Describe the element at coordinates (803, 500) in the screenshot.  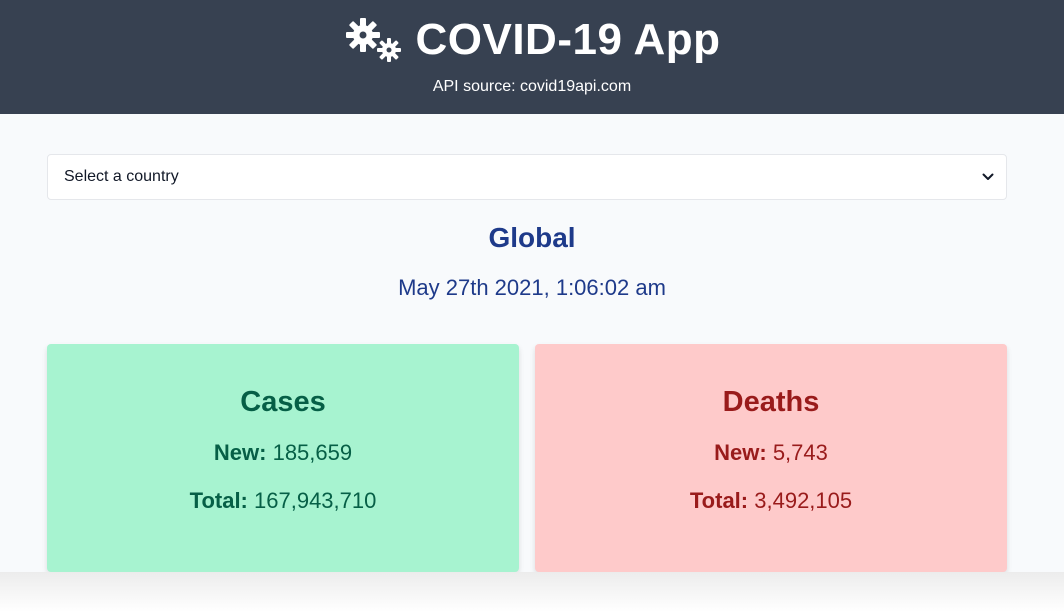
I see `deaths-total-value: 3,492,105` at that location.